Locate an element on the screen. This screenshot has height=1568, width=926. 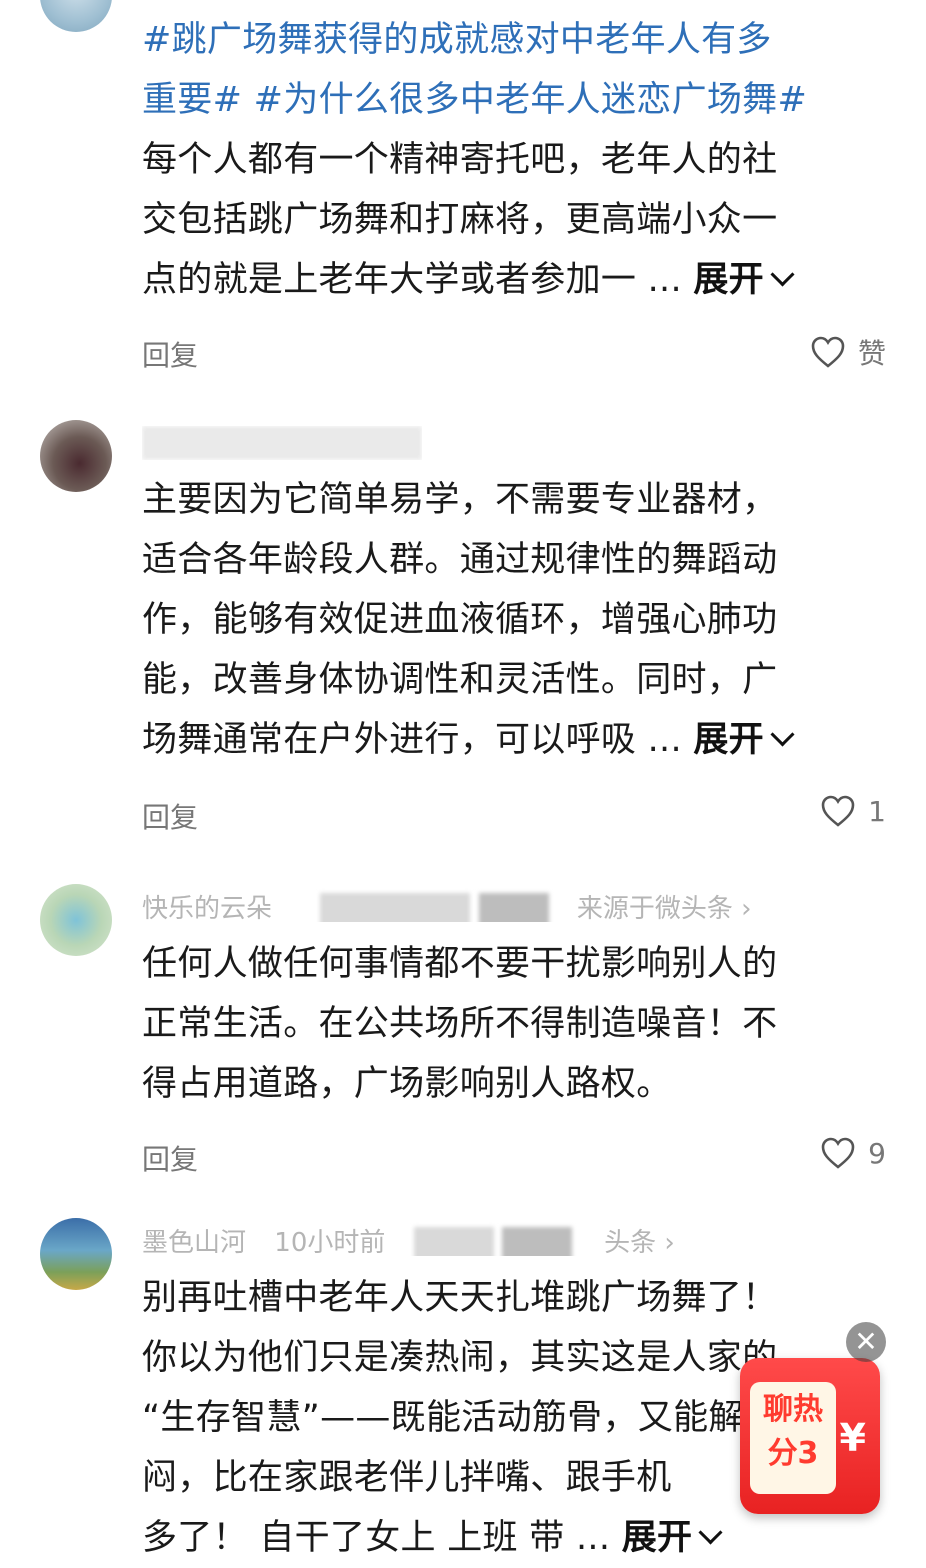
close-icon: ✕ is located at coordinates (866, 1342).